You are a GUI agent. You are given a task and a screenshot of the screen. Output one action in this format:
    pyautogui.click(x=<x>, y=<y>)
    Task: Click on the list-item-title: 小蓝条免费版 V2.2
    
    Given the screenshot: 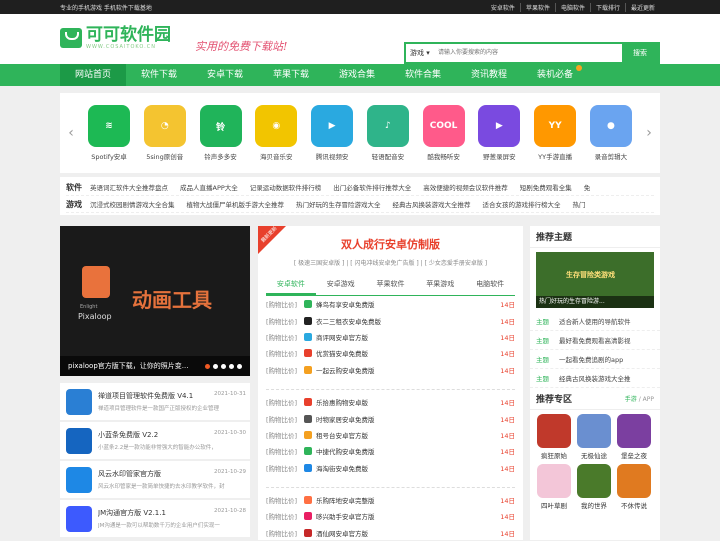 What is the action you would take?
    pyautogui.click(x=128, y=435)
    